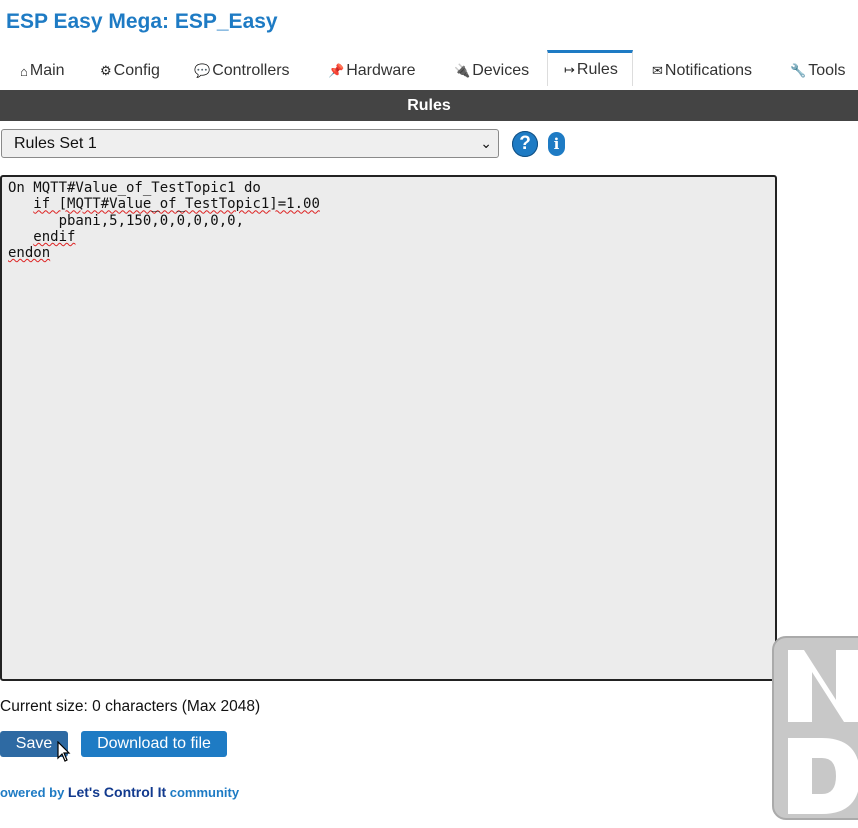 The width and height of the screenshot is (858, 828). What do you see at coordinates (24, 71) in the screenshot?
I see `house-icon: ⌂` at bounding box center [24, 71].